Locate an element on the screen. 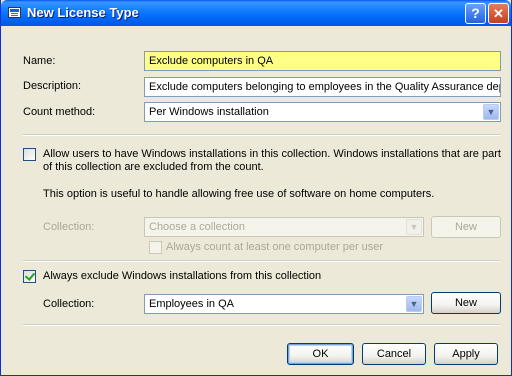  license-app-icon is located at coordinates (14, 12).